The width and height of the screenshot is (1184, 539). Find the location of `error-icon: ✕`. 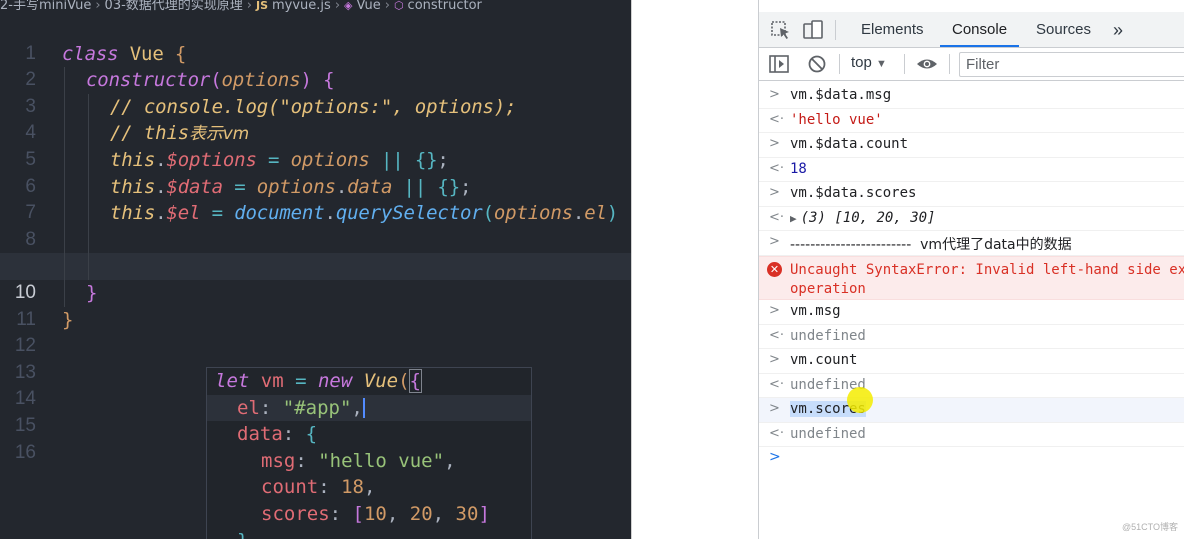

error-icon: ✕ is located at coordinates (774, 269).